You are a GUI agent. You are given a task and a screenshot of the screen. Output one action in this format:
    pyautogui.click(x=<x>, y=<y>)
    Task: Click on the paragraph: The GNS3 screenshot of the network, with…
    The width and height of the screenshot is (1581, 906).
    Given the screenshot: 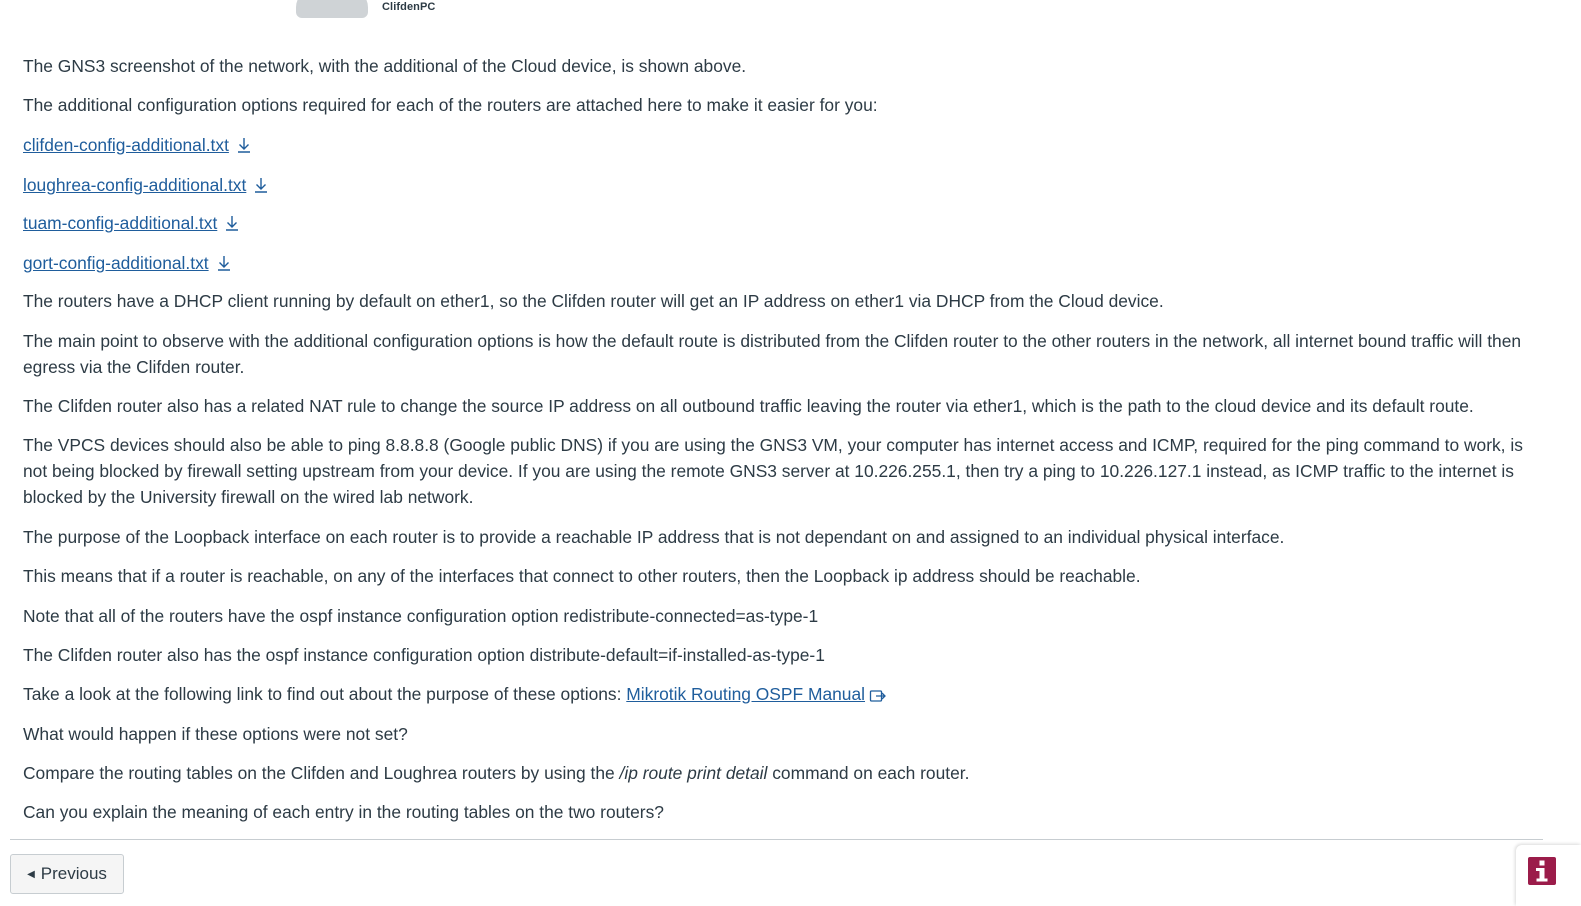 What is the action you would take?
    pyautogui.click(x=385, y=66)
    